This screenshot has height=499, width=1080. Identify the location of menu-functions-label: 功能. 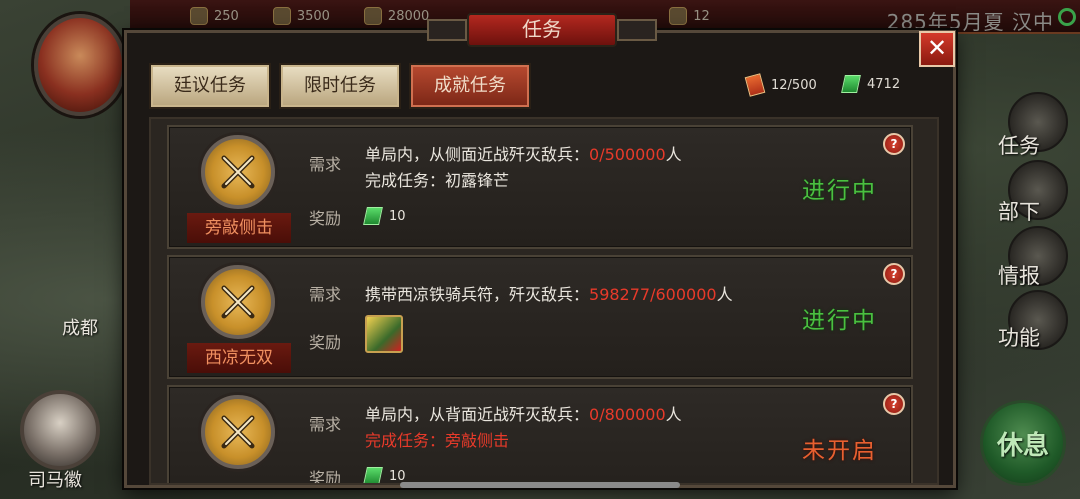
(1019, 338).